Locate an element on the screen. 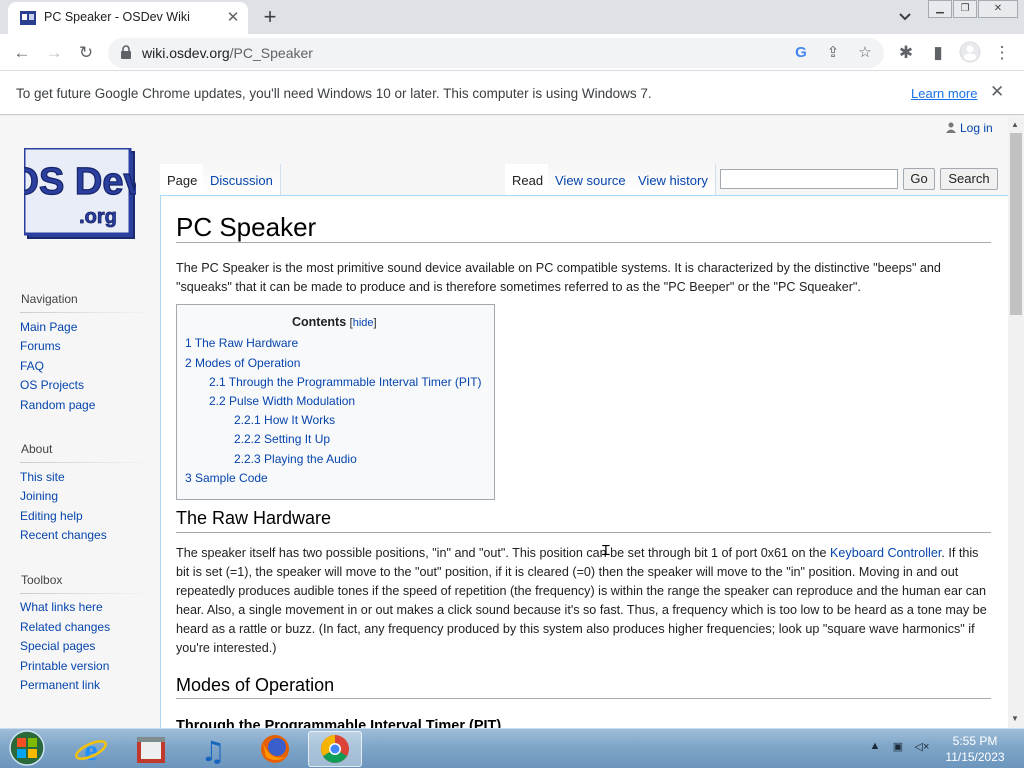  music-note-icon: ♫ is located at coordinates (212, 751).